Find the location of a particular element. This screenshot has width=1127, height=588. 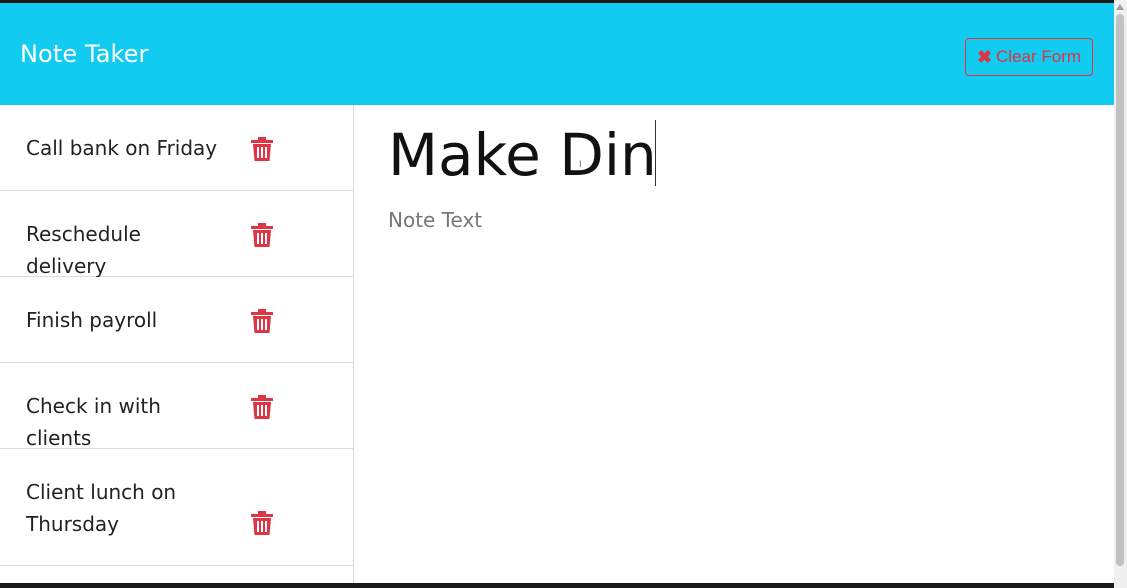

close-icon: ✖ is located at coordinates (984, 57).